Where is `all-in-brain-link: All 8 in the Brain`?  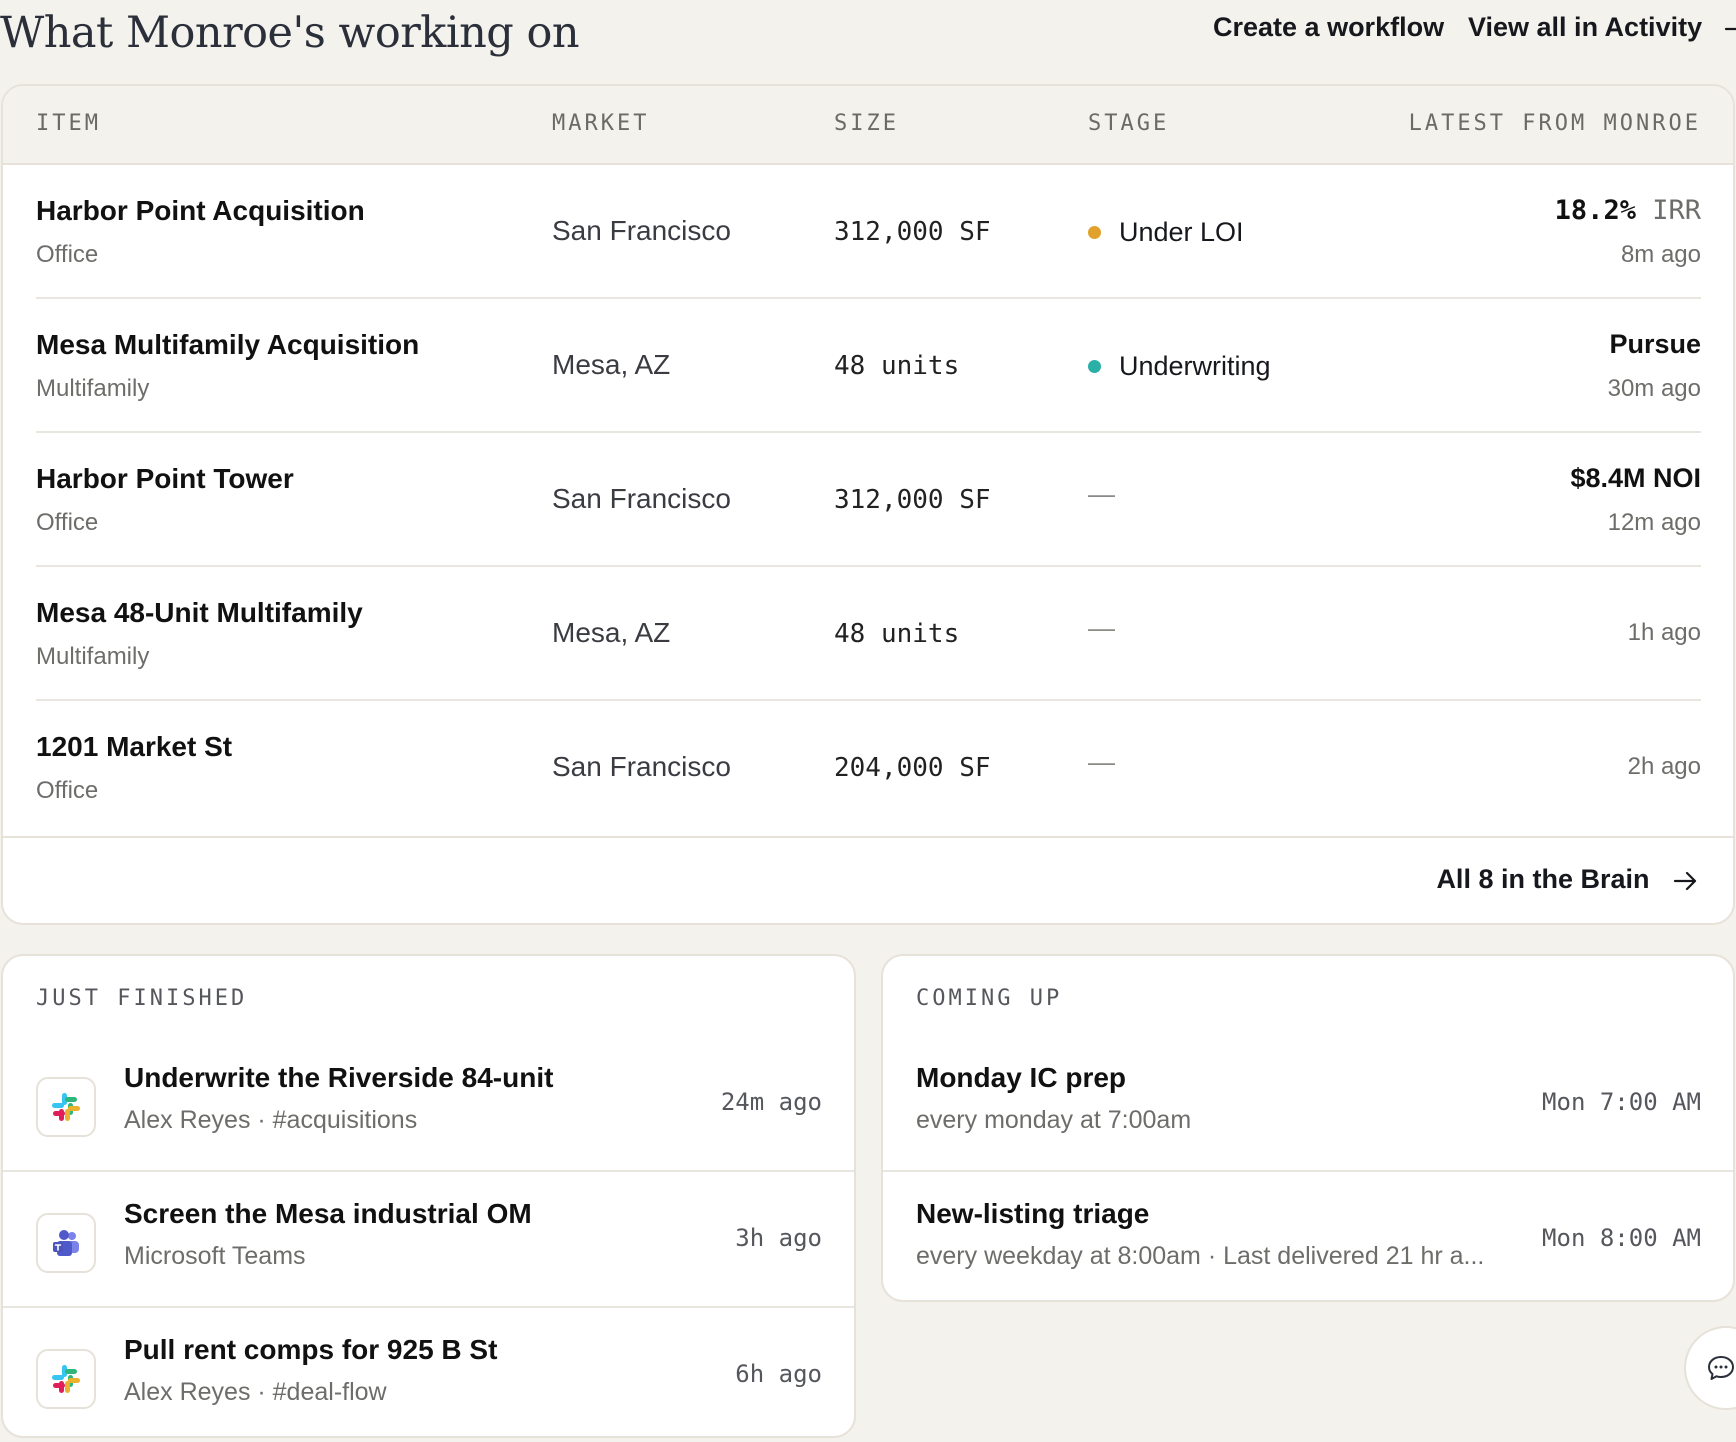 all-in-brain-link: All 8 in the Brain is located at coordinates (1567, 879).